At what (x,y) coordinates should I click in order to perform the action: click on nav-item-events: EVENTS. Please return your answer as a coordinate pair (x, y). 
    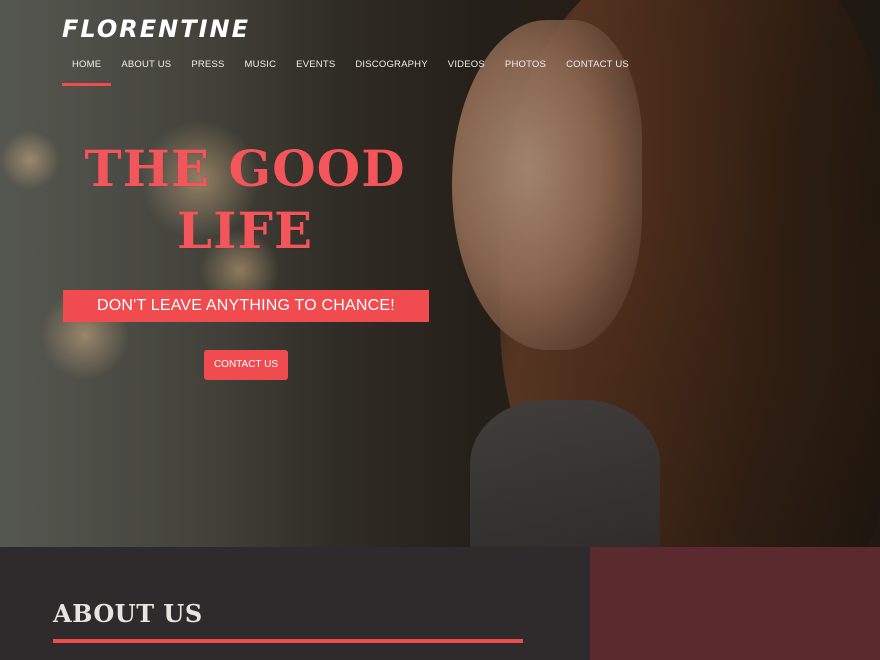
    Looking at the image, I should click on (315, 69).